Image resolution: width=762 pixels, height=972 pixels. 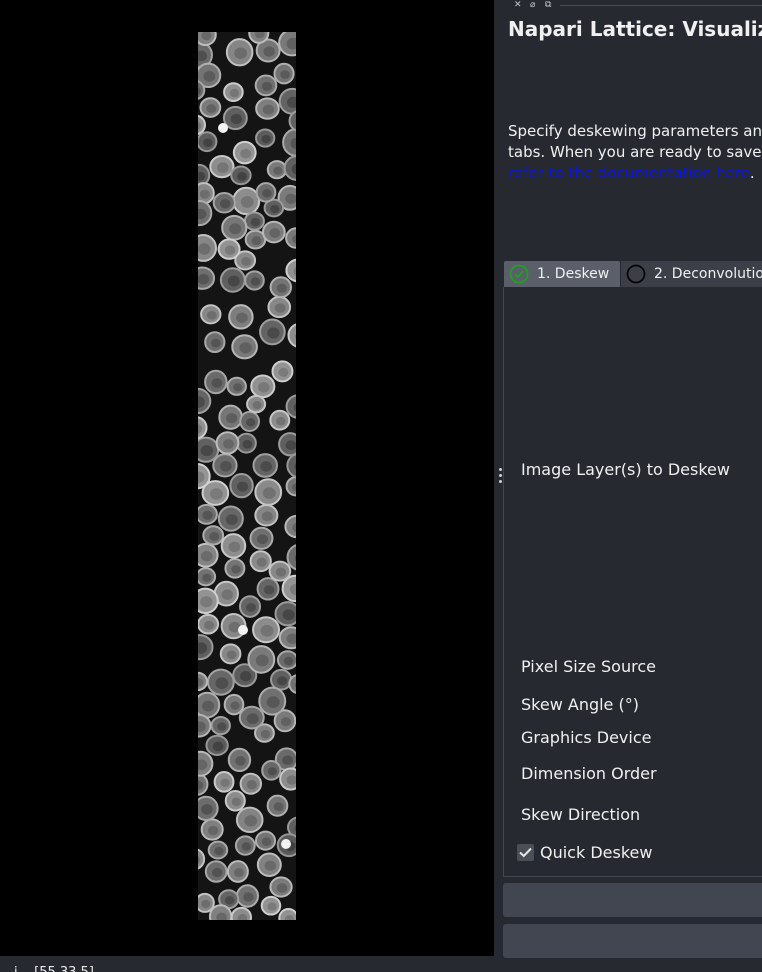 I want to click on graphics-device-label: Graphics Device, so click(x=586, y=737).